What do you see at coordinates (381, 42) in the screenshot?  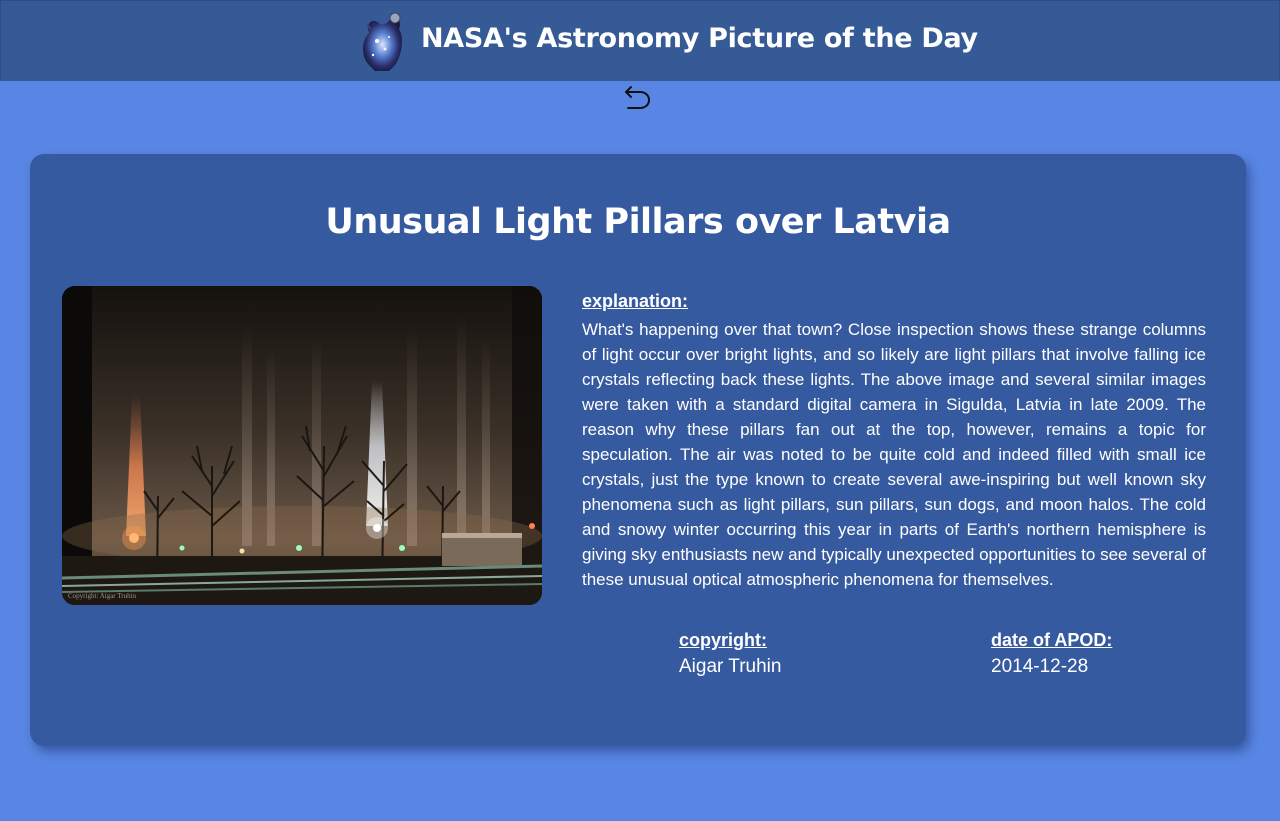 I see `astronaut-galaxy-logo-icon` at bounding box center [381, 42].